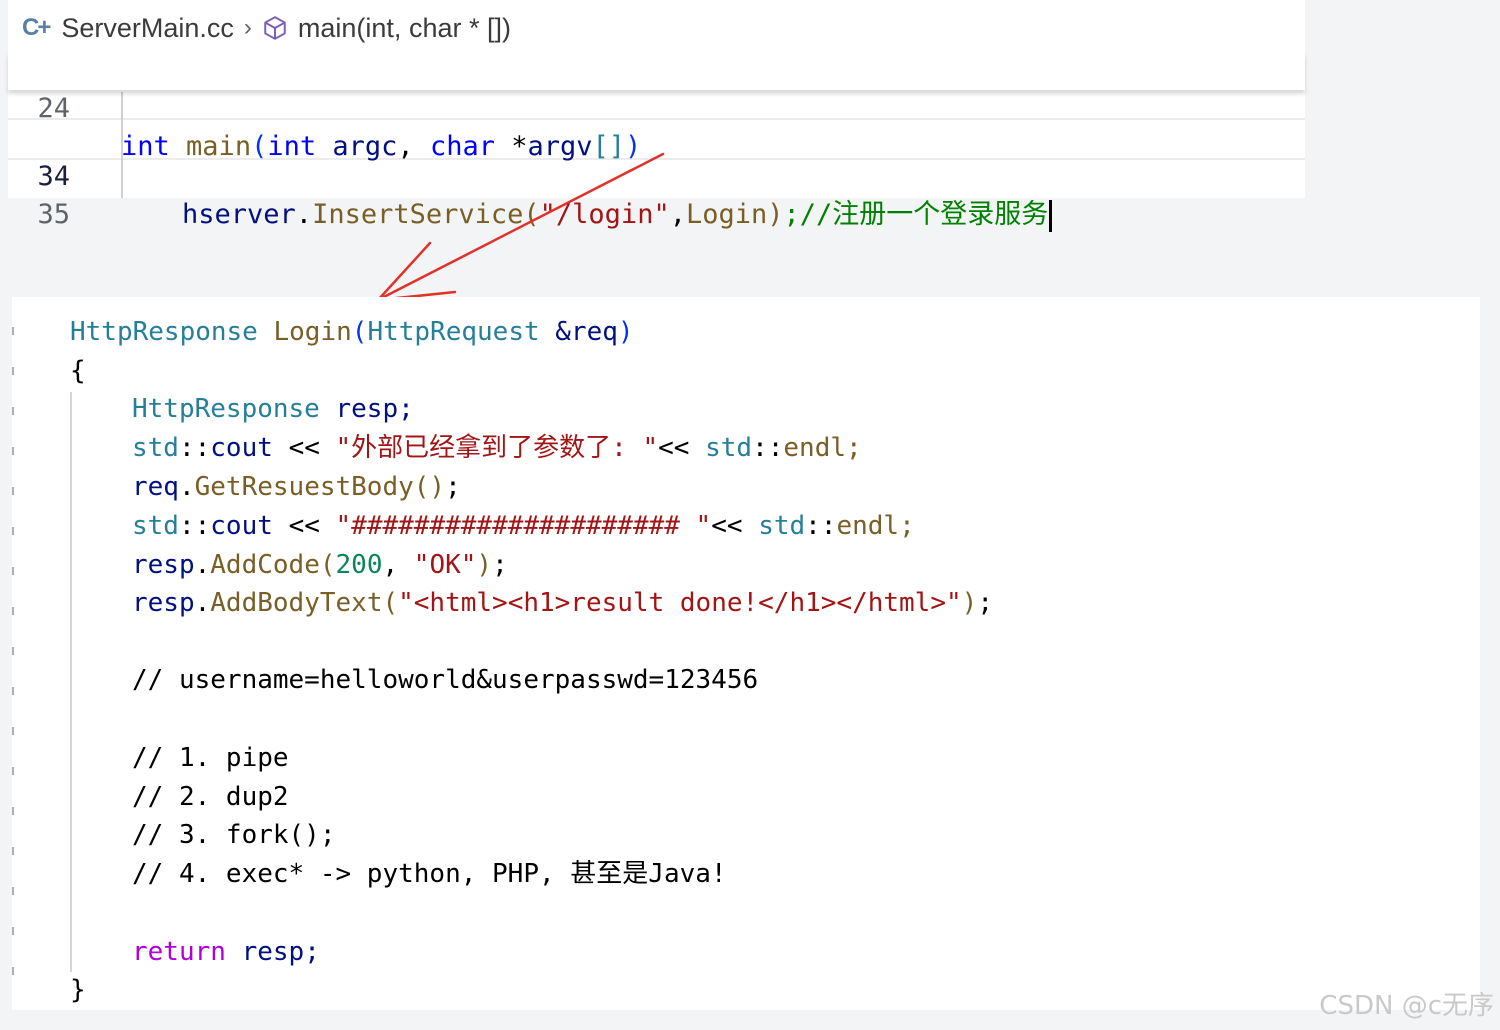  I want to click on comment-line: // 2. dup2, so click(210, 797).